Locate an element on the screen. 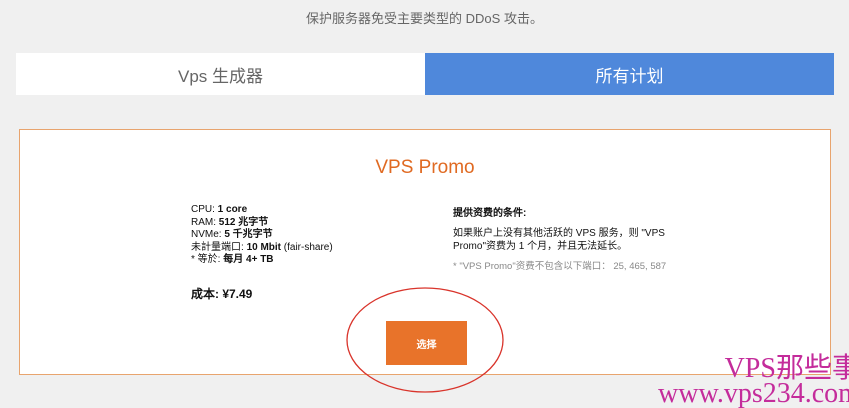 The height and width of the screenshot is (408, 849). site-watermark: VPS那些事 www.vps234.com is located at coordinates (753, 381).